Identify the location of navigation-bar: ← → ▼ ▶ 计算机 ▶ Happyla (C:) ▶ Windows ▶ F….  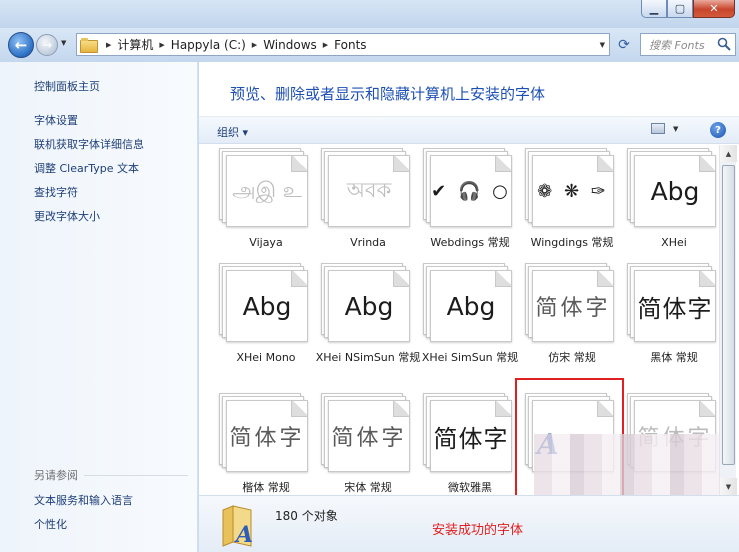
(369, 45).